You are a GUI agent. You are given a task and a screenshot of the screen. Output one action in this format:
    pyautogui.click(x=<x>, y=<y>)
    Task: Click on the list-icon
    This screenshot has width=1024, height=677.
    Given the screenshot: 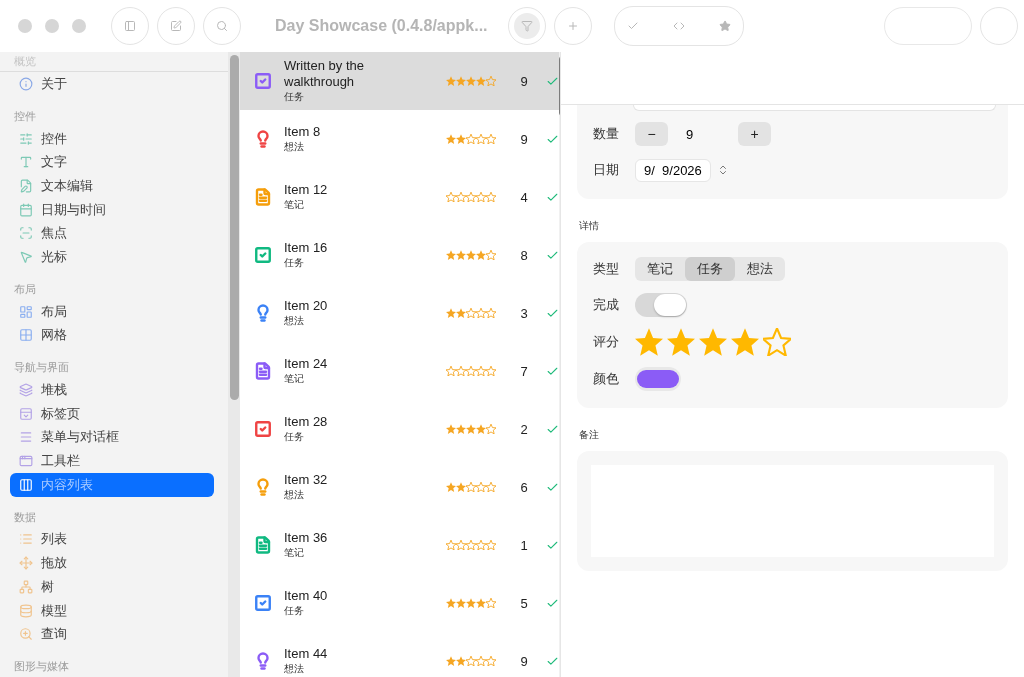 What is the action you would take?
    pyautogui.click(x=26, y=539)
    